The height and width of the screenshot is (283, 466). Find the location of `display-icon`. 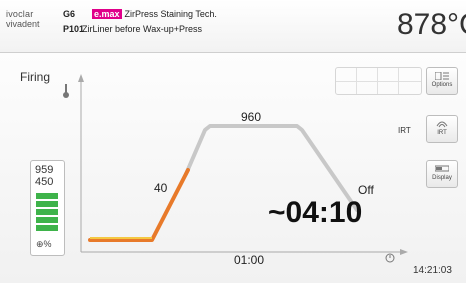

display-icon is located at coordinates (442, 168).